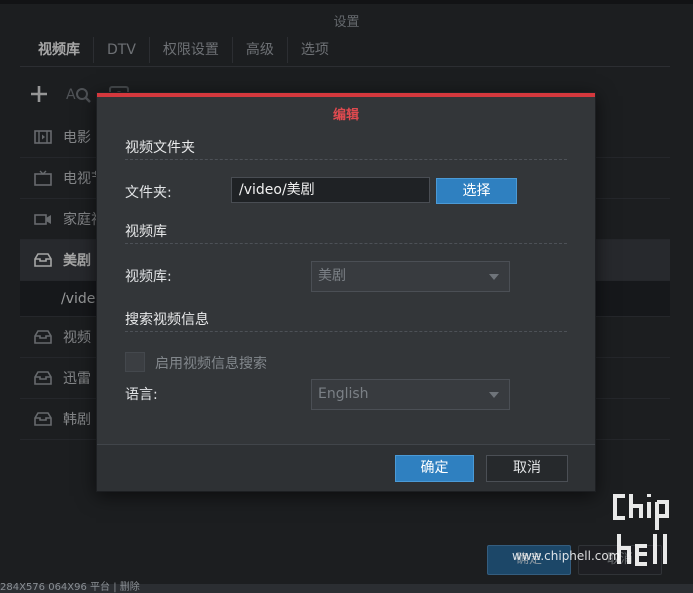 This screenshot has height=593, width=693. Describe the element at coordinates (160, 148) in the screenshot. I see `section-video-folder: 视频文件夹` at that location.